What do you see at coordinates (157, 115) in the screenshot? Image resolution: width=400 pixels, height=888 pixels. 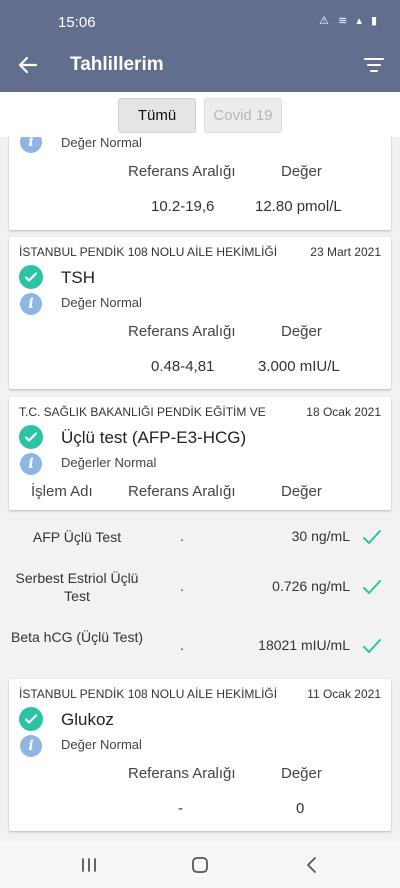 I see `tab-all: Tümü` at bounding box center [157, 115].